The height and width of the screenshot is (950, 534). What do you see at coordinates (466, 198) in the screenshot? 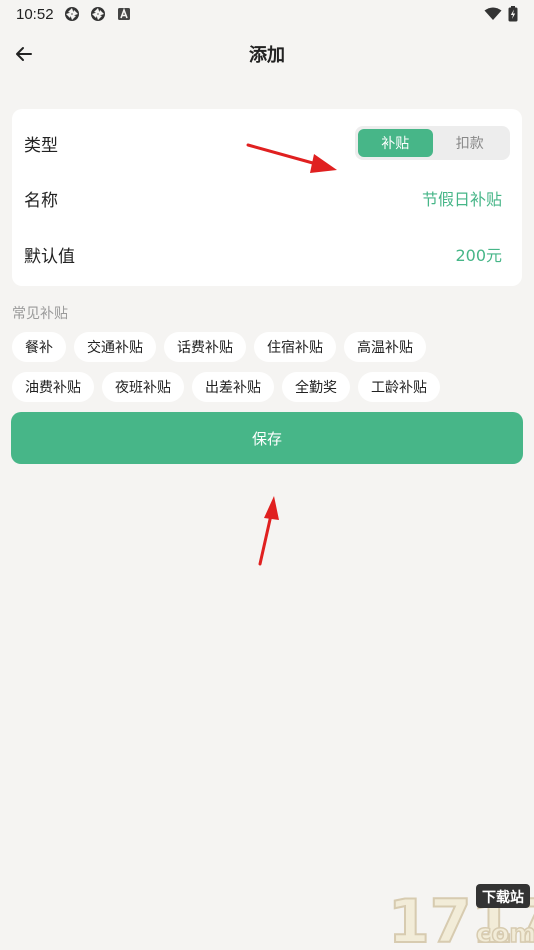
I see `name-value: 节假日补贴` at bounding box center [466, 198].